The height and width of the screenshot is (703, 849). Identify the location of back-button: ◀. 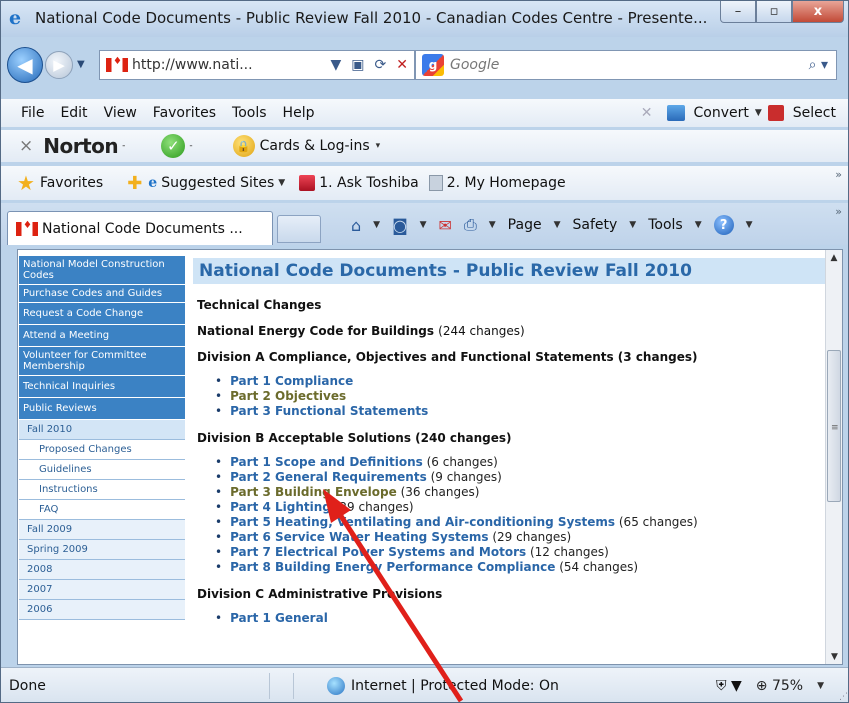
(25, 65).